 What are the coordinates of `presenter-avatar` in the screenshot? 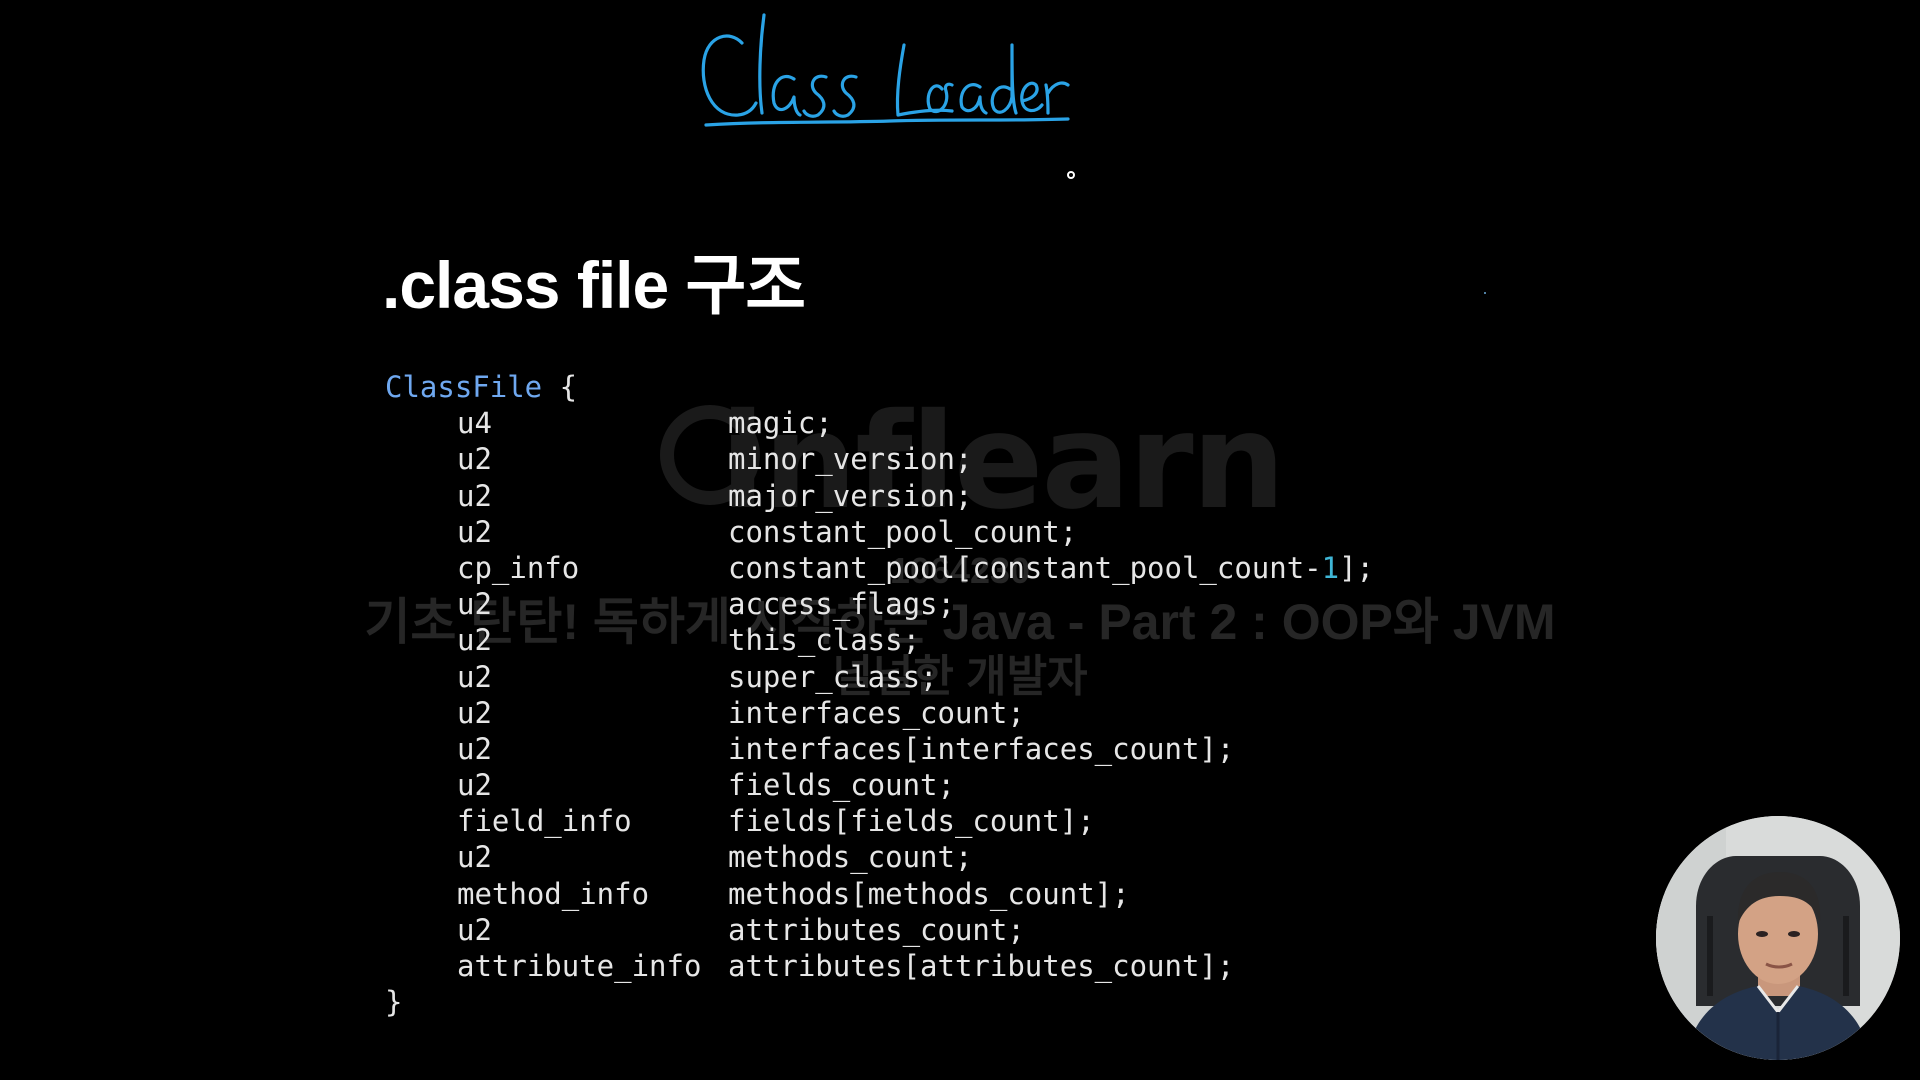 It's located at (1778, 938).